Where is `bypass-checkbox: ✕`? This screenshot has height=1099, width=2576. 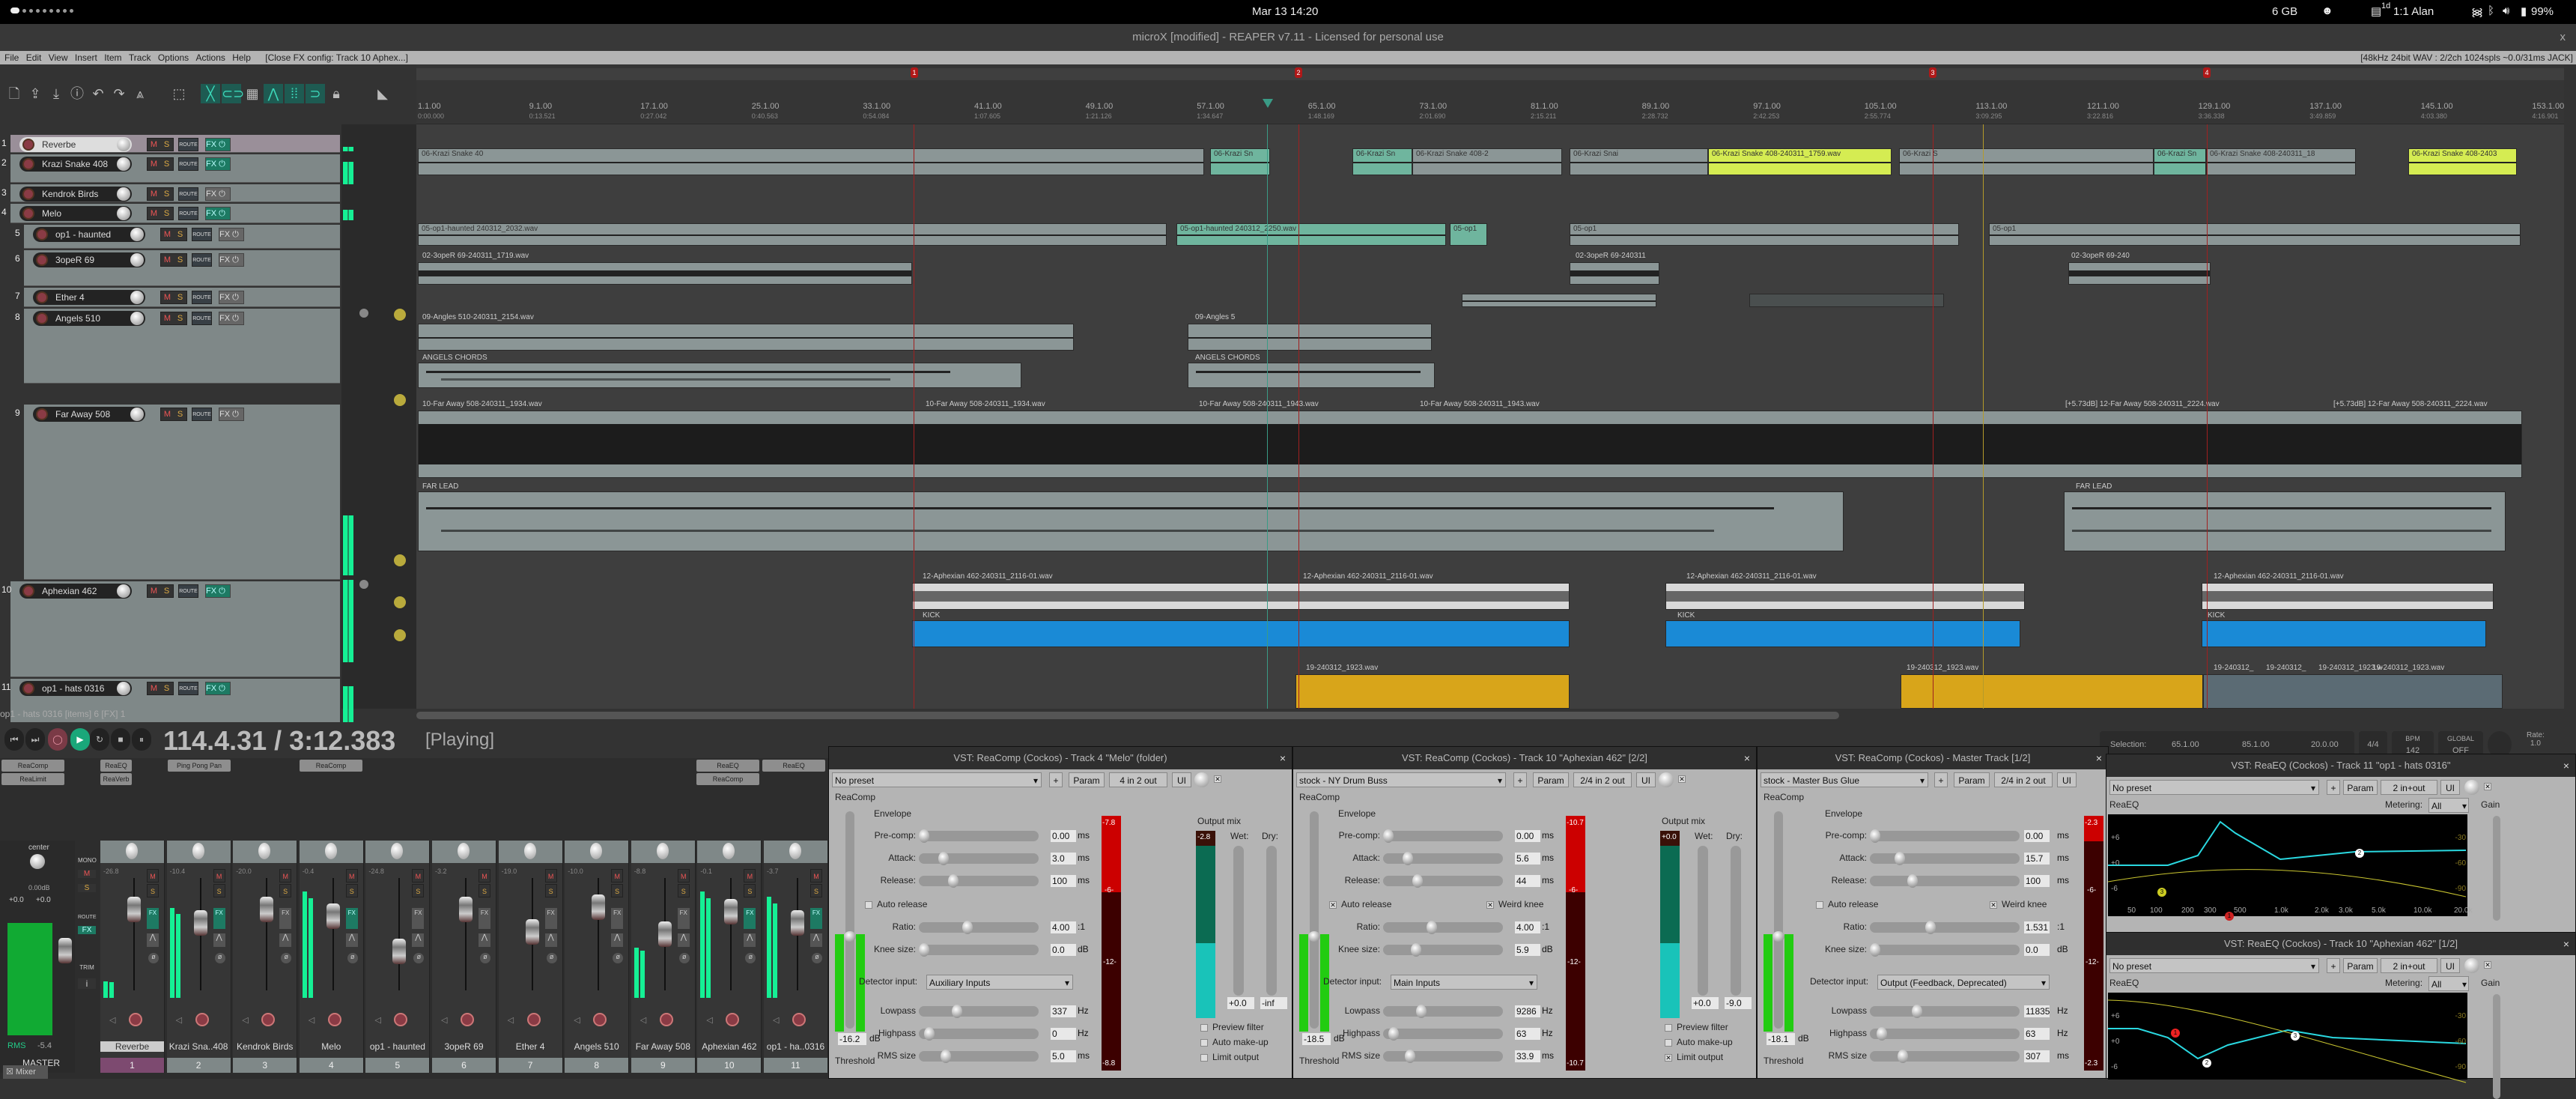
bypass-checkbox: ✕ is located at coordinates (2487, 965).